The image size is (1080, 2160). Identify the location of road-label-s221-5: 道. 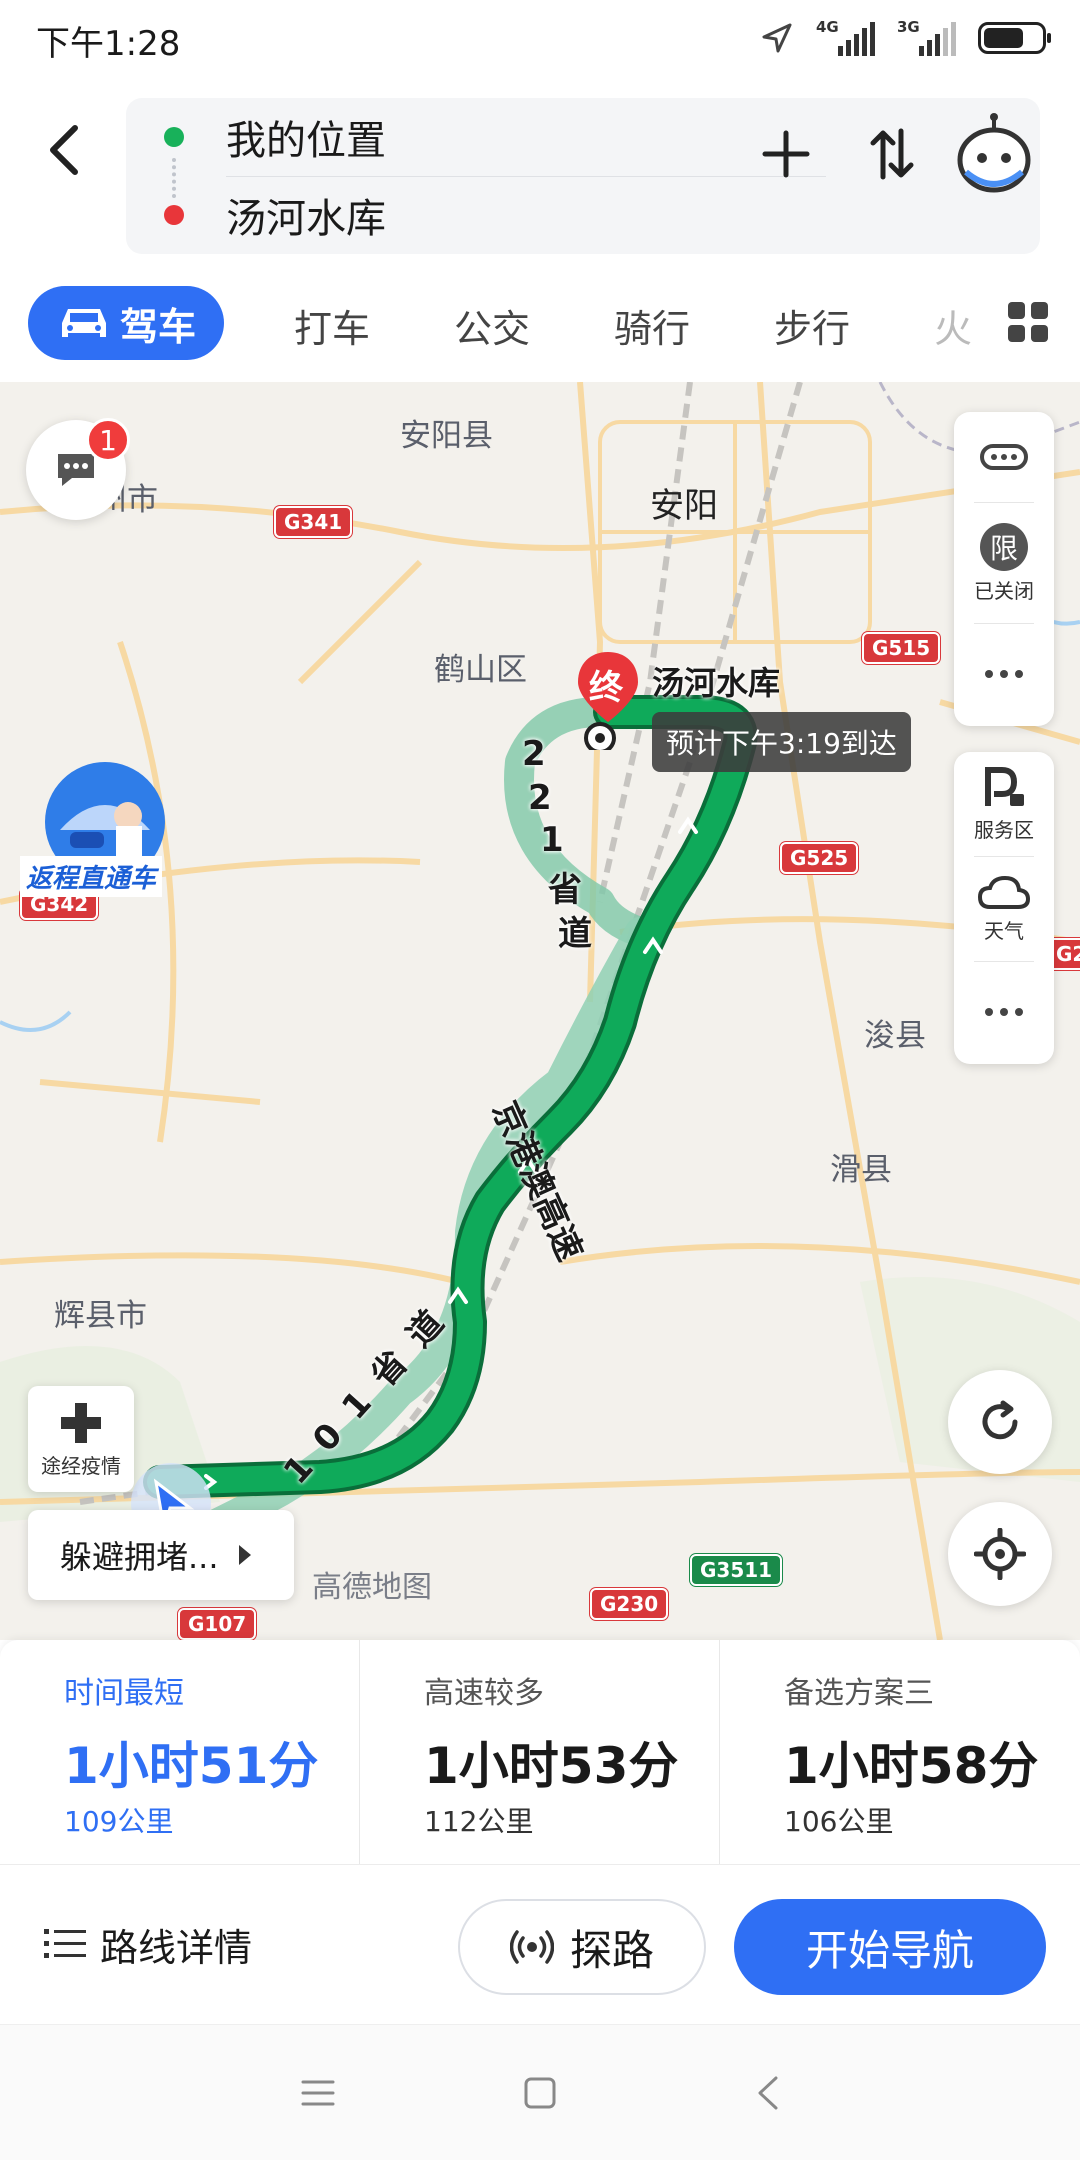
(575, 934).